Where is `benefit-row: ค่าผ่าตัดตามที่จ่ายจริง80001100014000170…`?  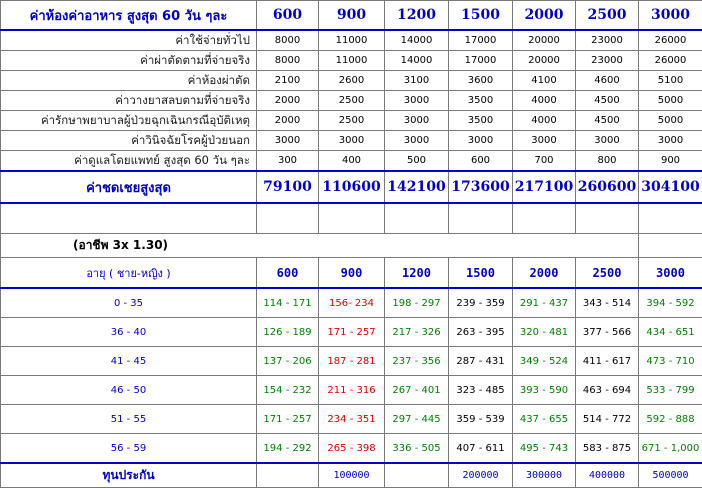
benefit-row: ค่าผ่าตัดตามที่จ่ายจริง80001100014000170… is located at coordinates (351, 61).